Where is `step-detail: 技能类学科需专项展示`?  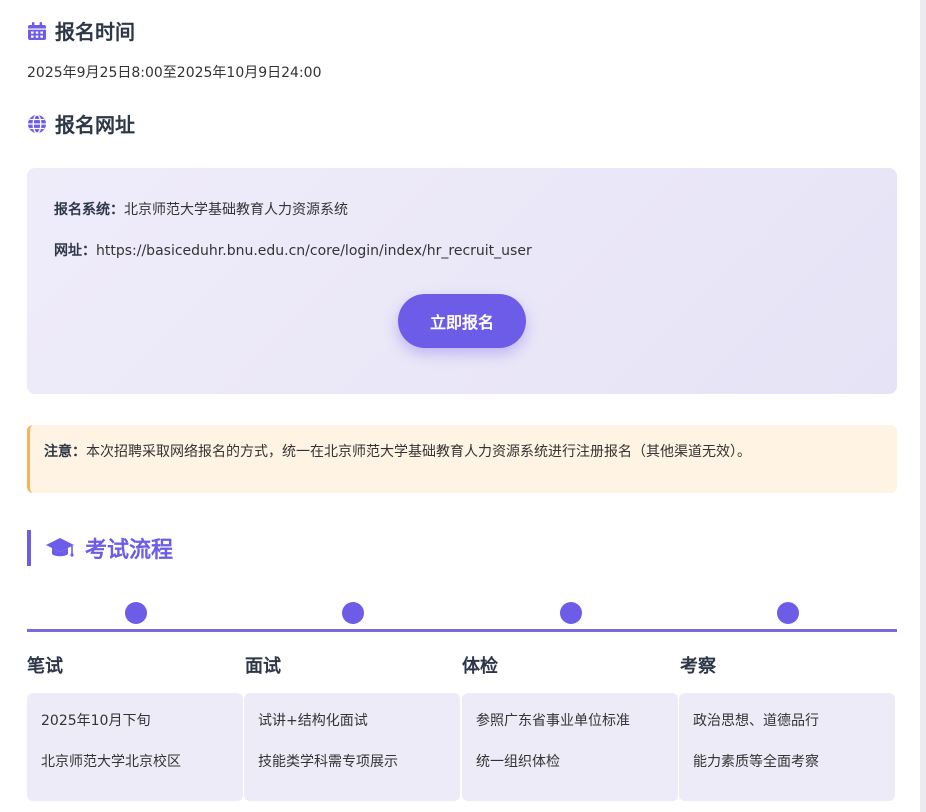 step-detail: 技能类学科需专项展示 is located at coordinates (328, 762).